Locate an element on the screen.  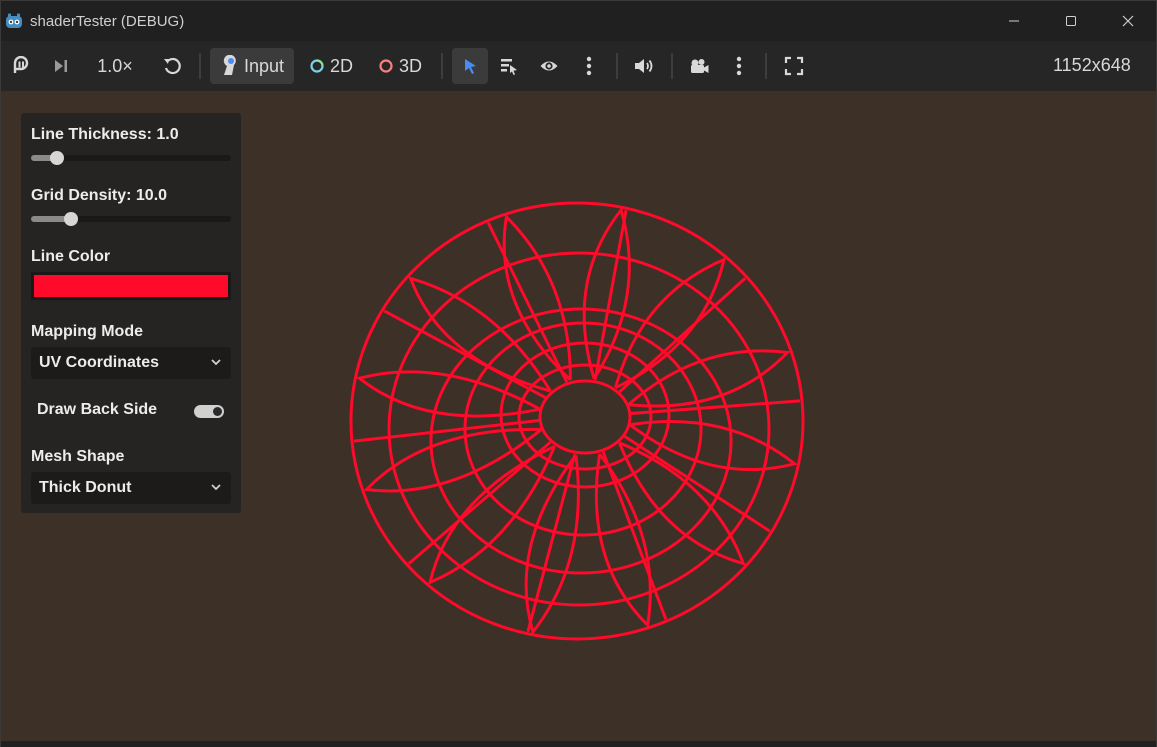
mode-2d-label: 2D is located at coordinates (341, 65).